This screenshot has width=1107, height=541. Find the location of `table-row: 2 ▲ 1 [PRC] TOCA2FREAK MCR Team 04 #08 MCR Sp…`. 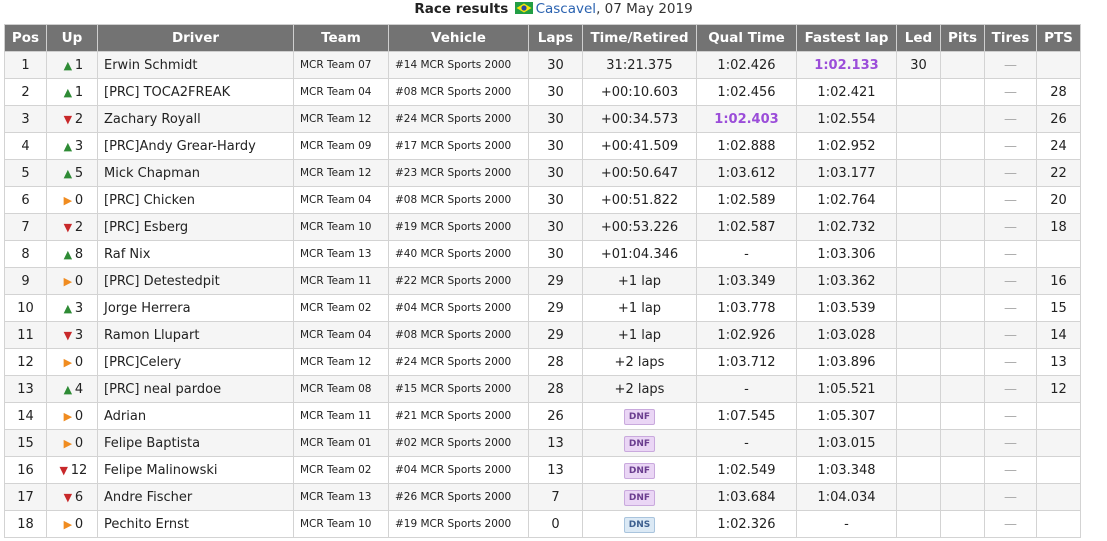

table-row: 2 ▲ 1 [PRC] TOCA2FREAK MCR Team 04 #08 MCR Sp… is located at coordinates (542, 92).